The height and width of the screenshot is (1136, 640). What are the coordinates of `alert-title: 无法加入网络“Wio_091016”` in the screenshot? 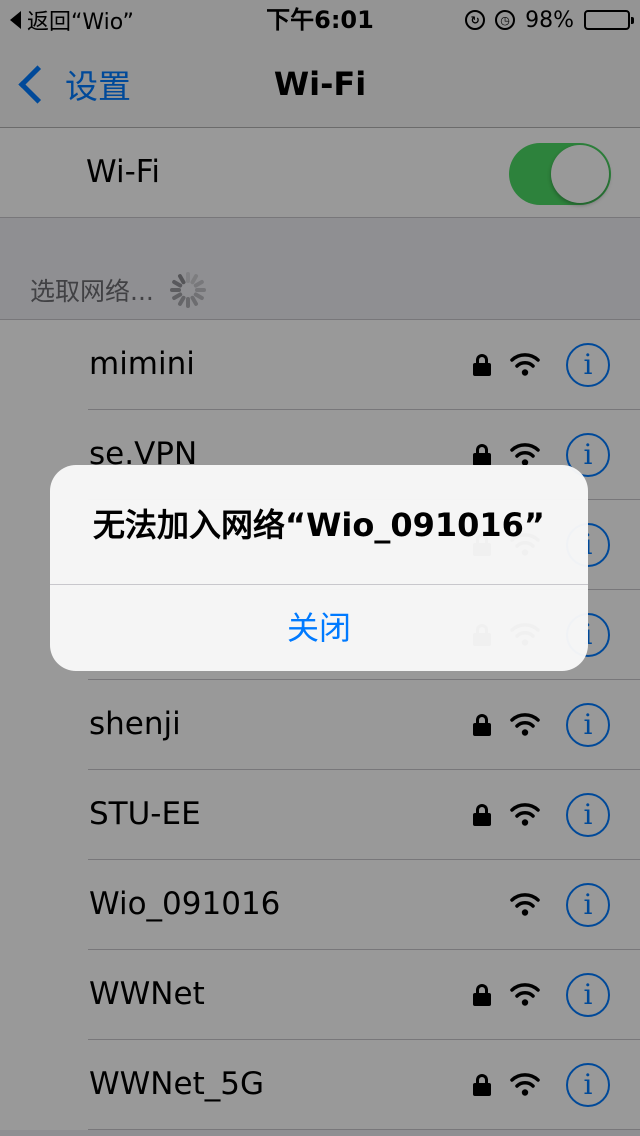 It's located at (319, 525).